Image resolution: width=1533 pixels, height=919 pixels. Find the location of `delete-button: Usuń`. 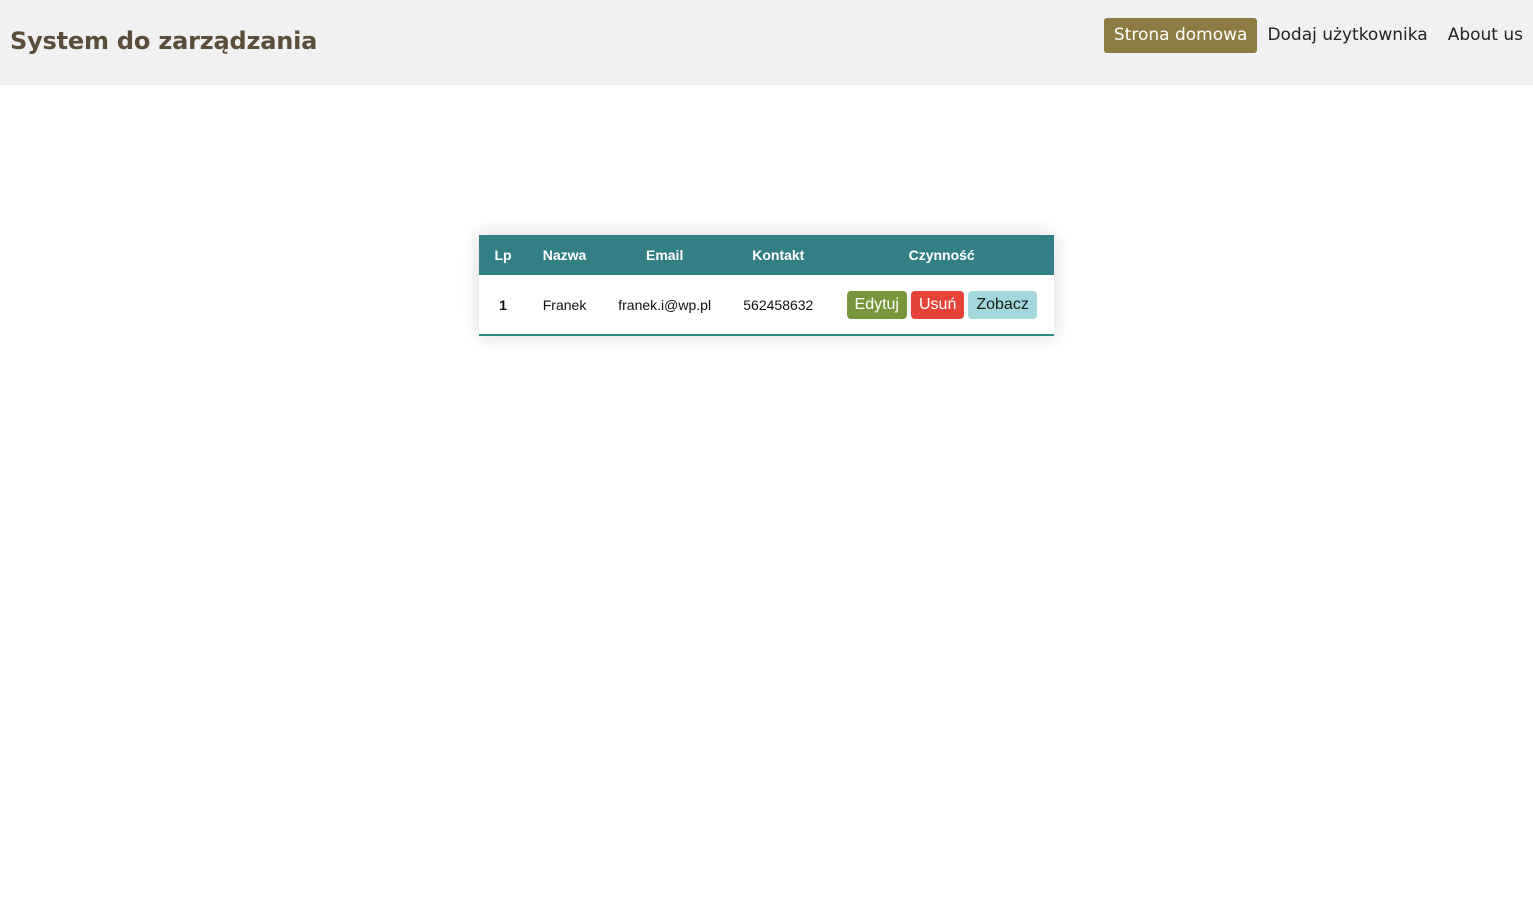

delete-button: Usuń is located at coordinates (937, 304).